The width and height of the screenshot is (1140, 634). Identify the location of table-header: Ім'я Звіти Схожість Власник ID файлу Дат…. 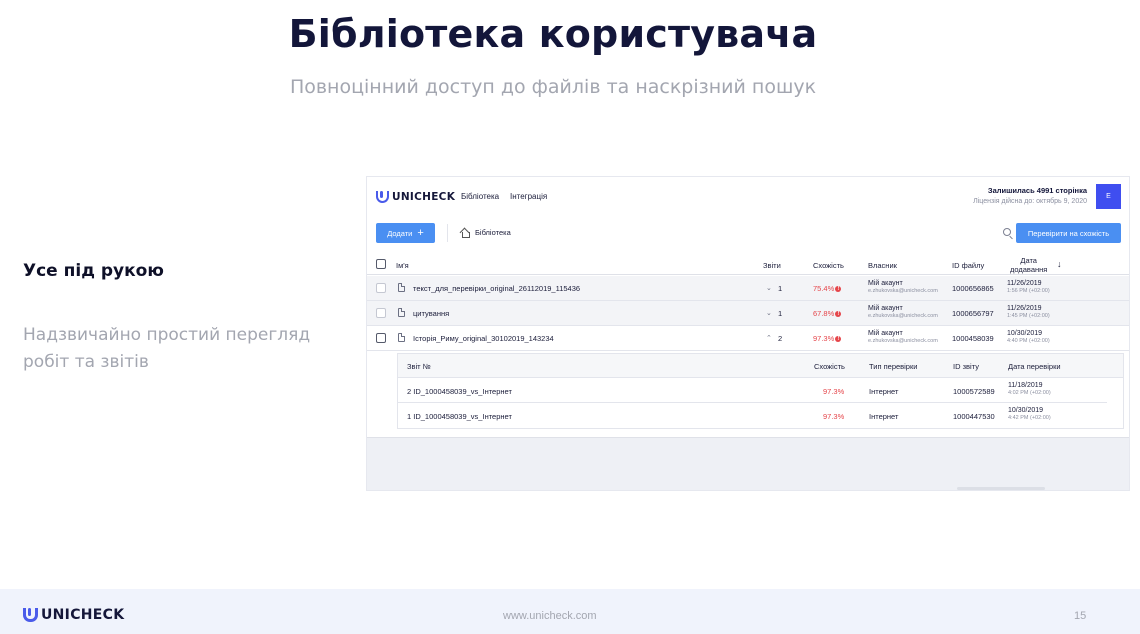
(748, 264).